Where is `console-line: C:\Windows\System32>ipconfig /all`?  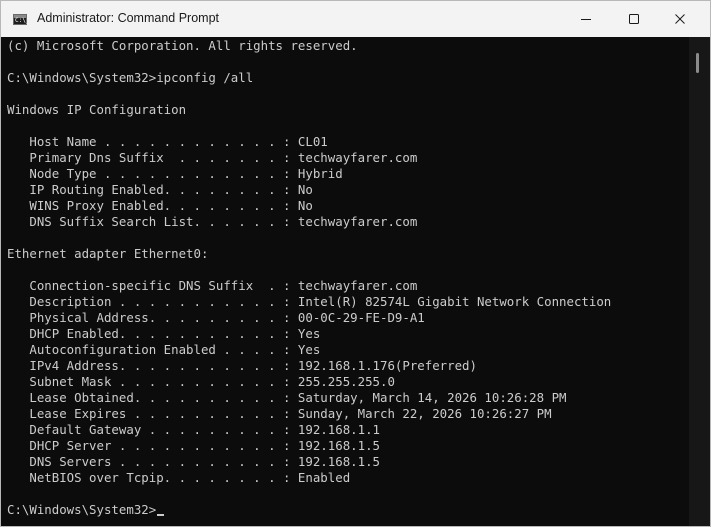
console-line: C:\Windows\System32>ipconfig /all is located at coordinates (130, 77).